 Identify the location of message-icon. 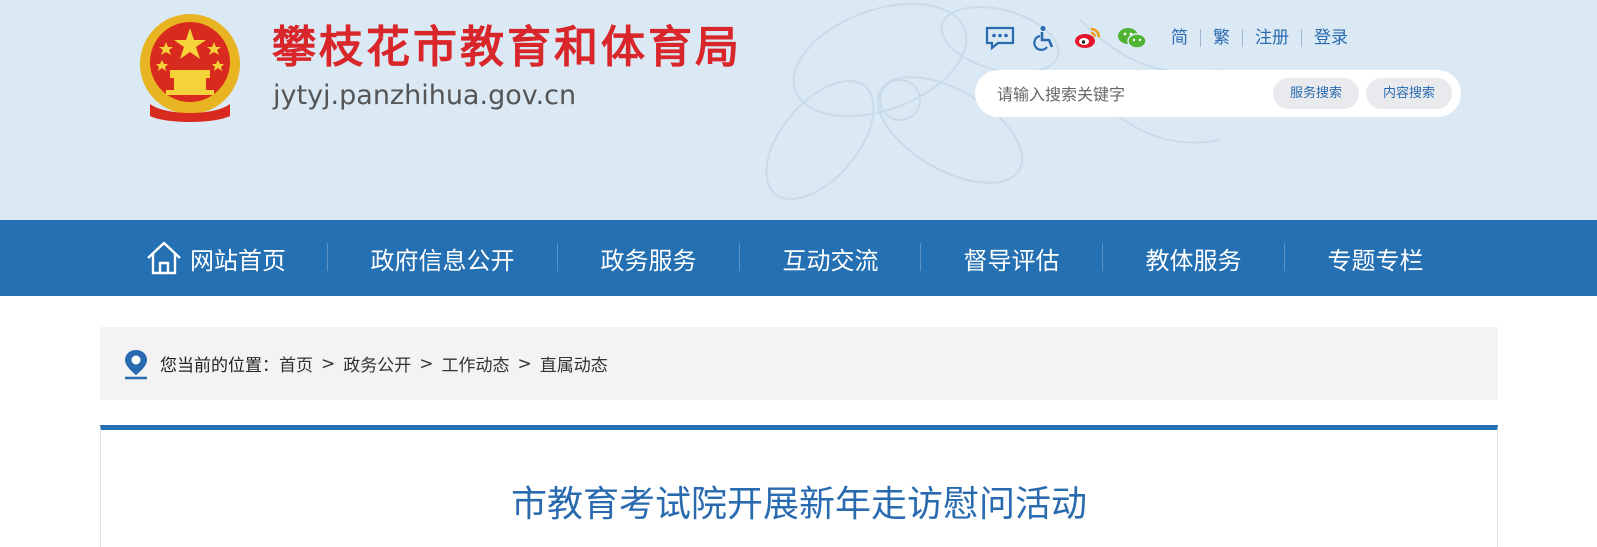
(1000, 38).